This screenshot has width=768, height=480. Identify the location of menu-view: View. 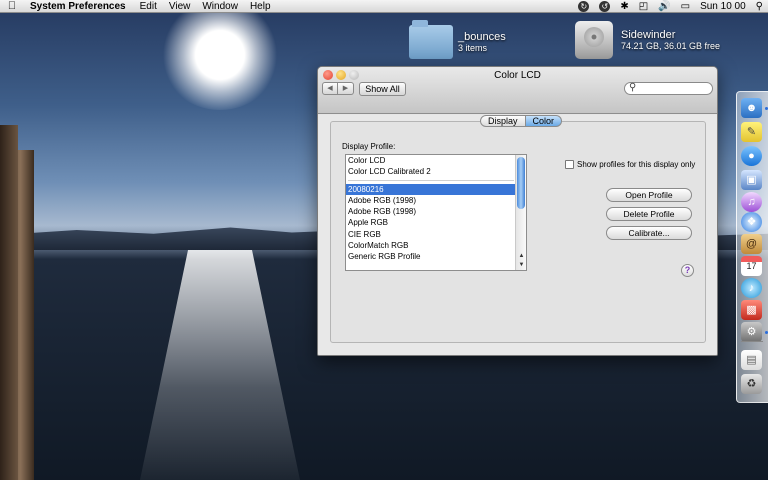
(180, 6).